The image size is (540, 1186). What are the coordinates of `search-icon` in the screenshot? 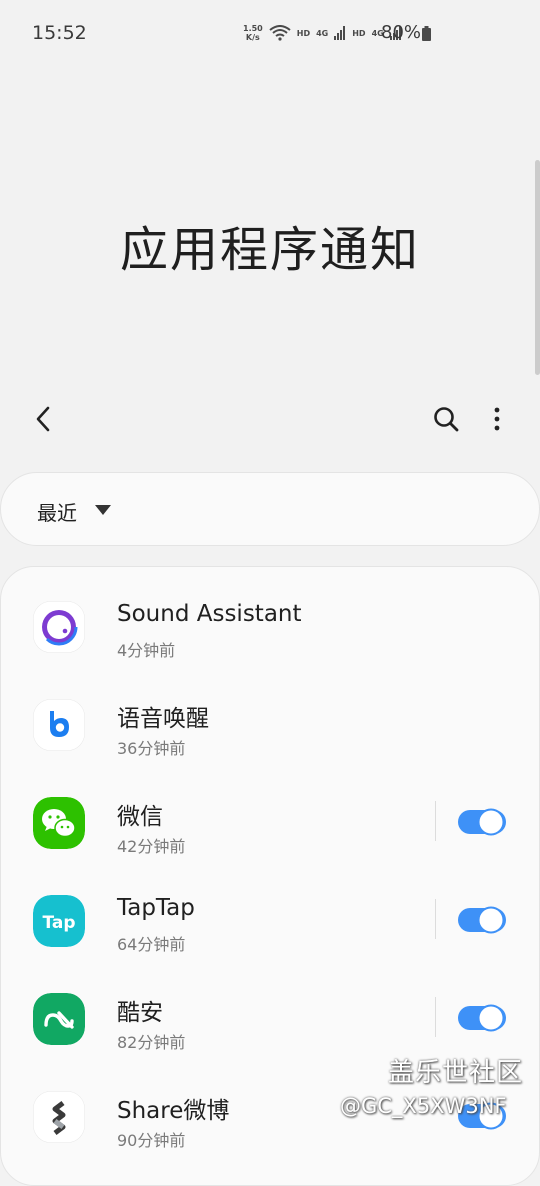 It's located at (446, 419).